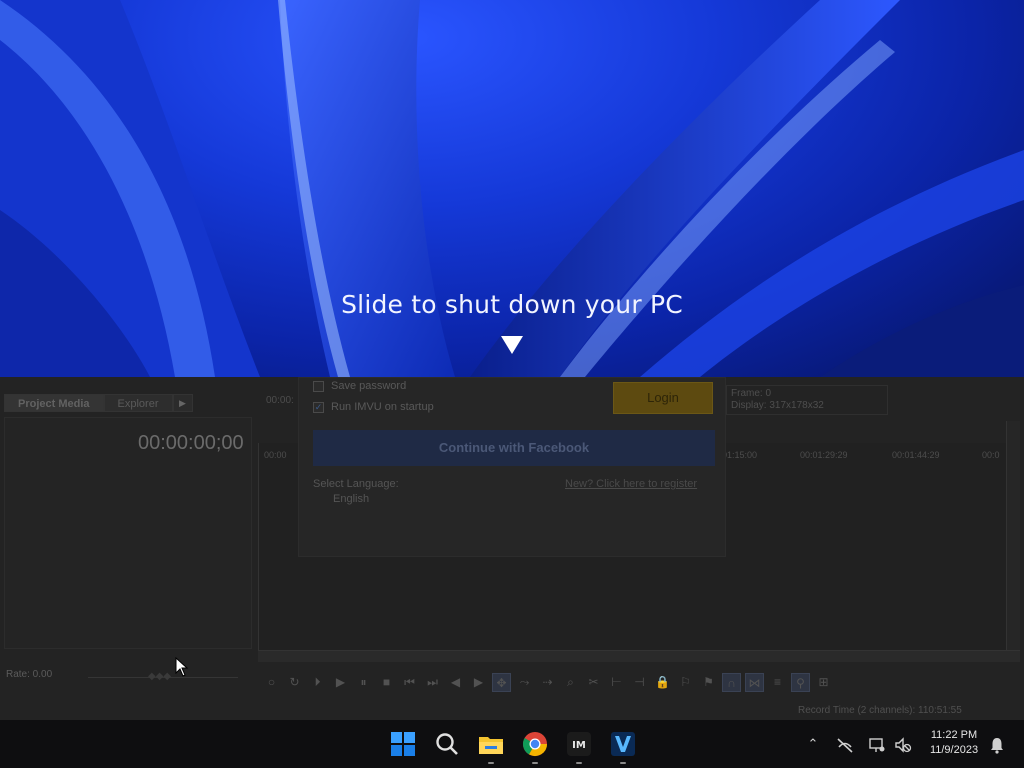  Describe the element at coordinates (403, 744) in the screenshot. I see `start-icon` at that location.